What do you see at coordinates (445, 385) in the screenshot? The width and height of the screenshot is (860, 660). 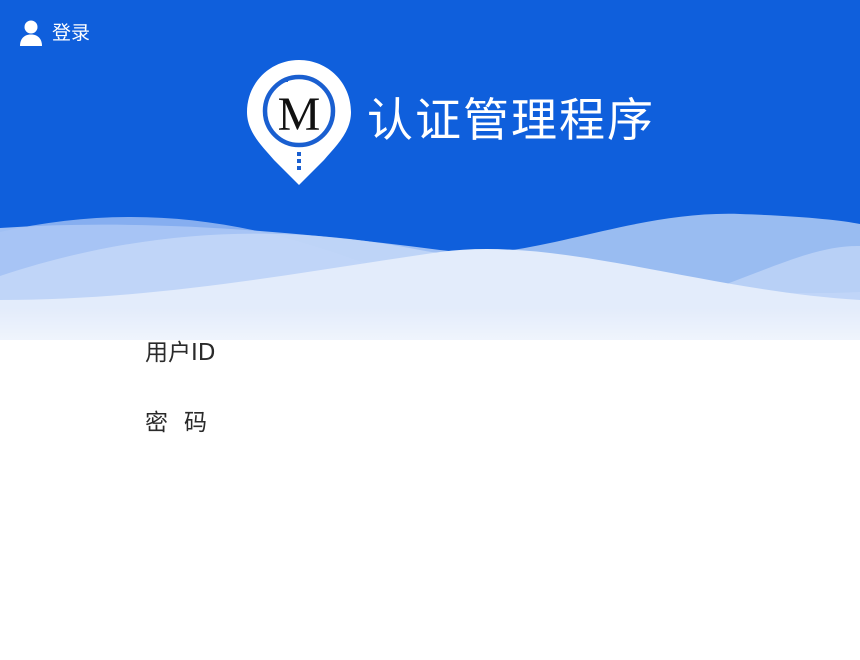 I see `login-form: 用户ID 密码` at bounding box center [445, 385].